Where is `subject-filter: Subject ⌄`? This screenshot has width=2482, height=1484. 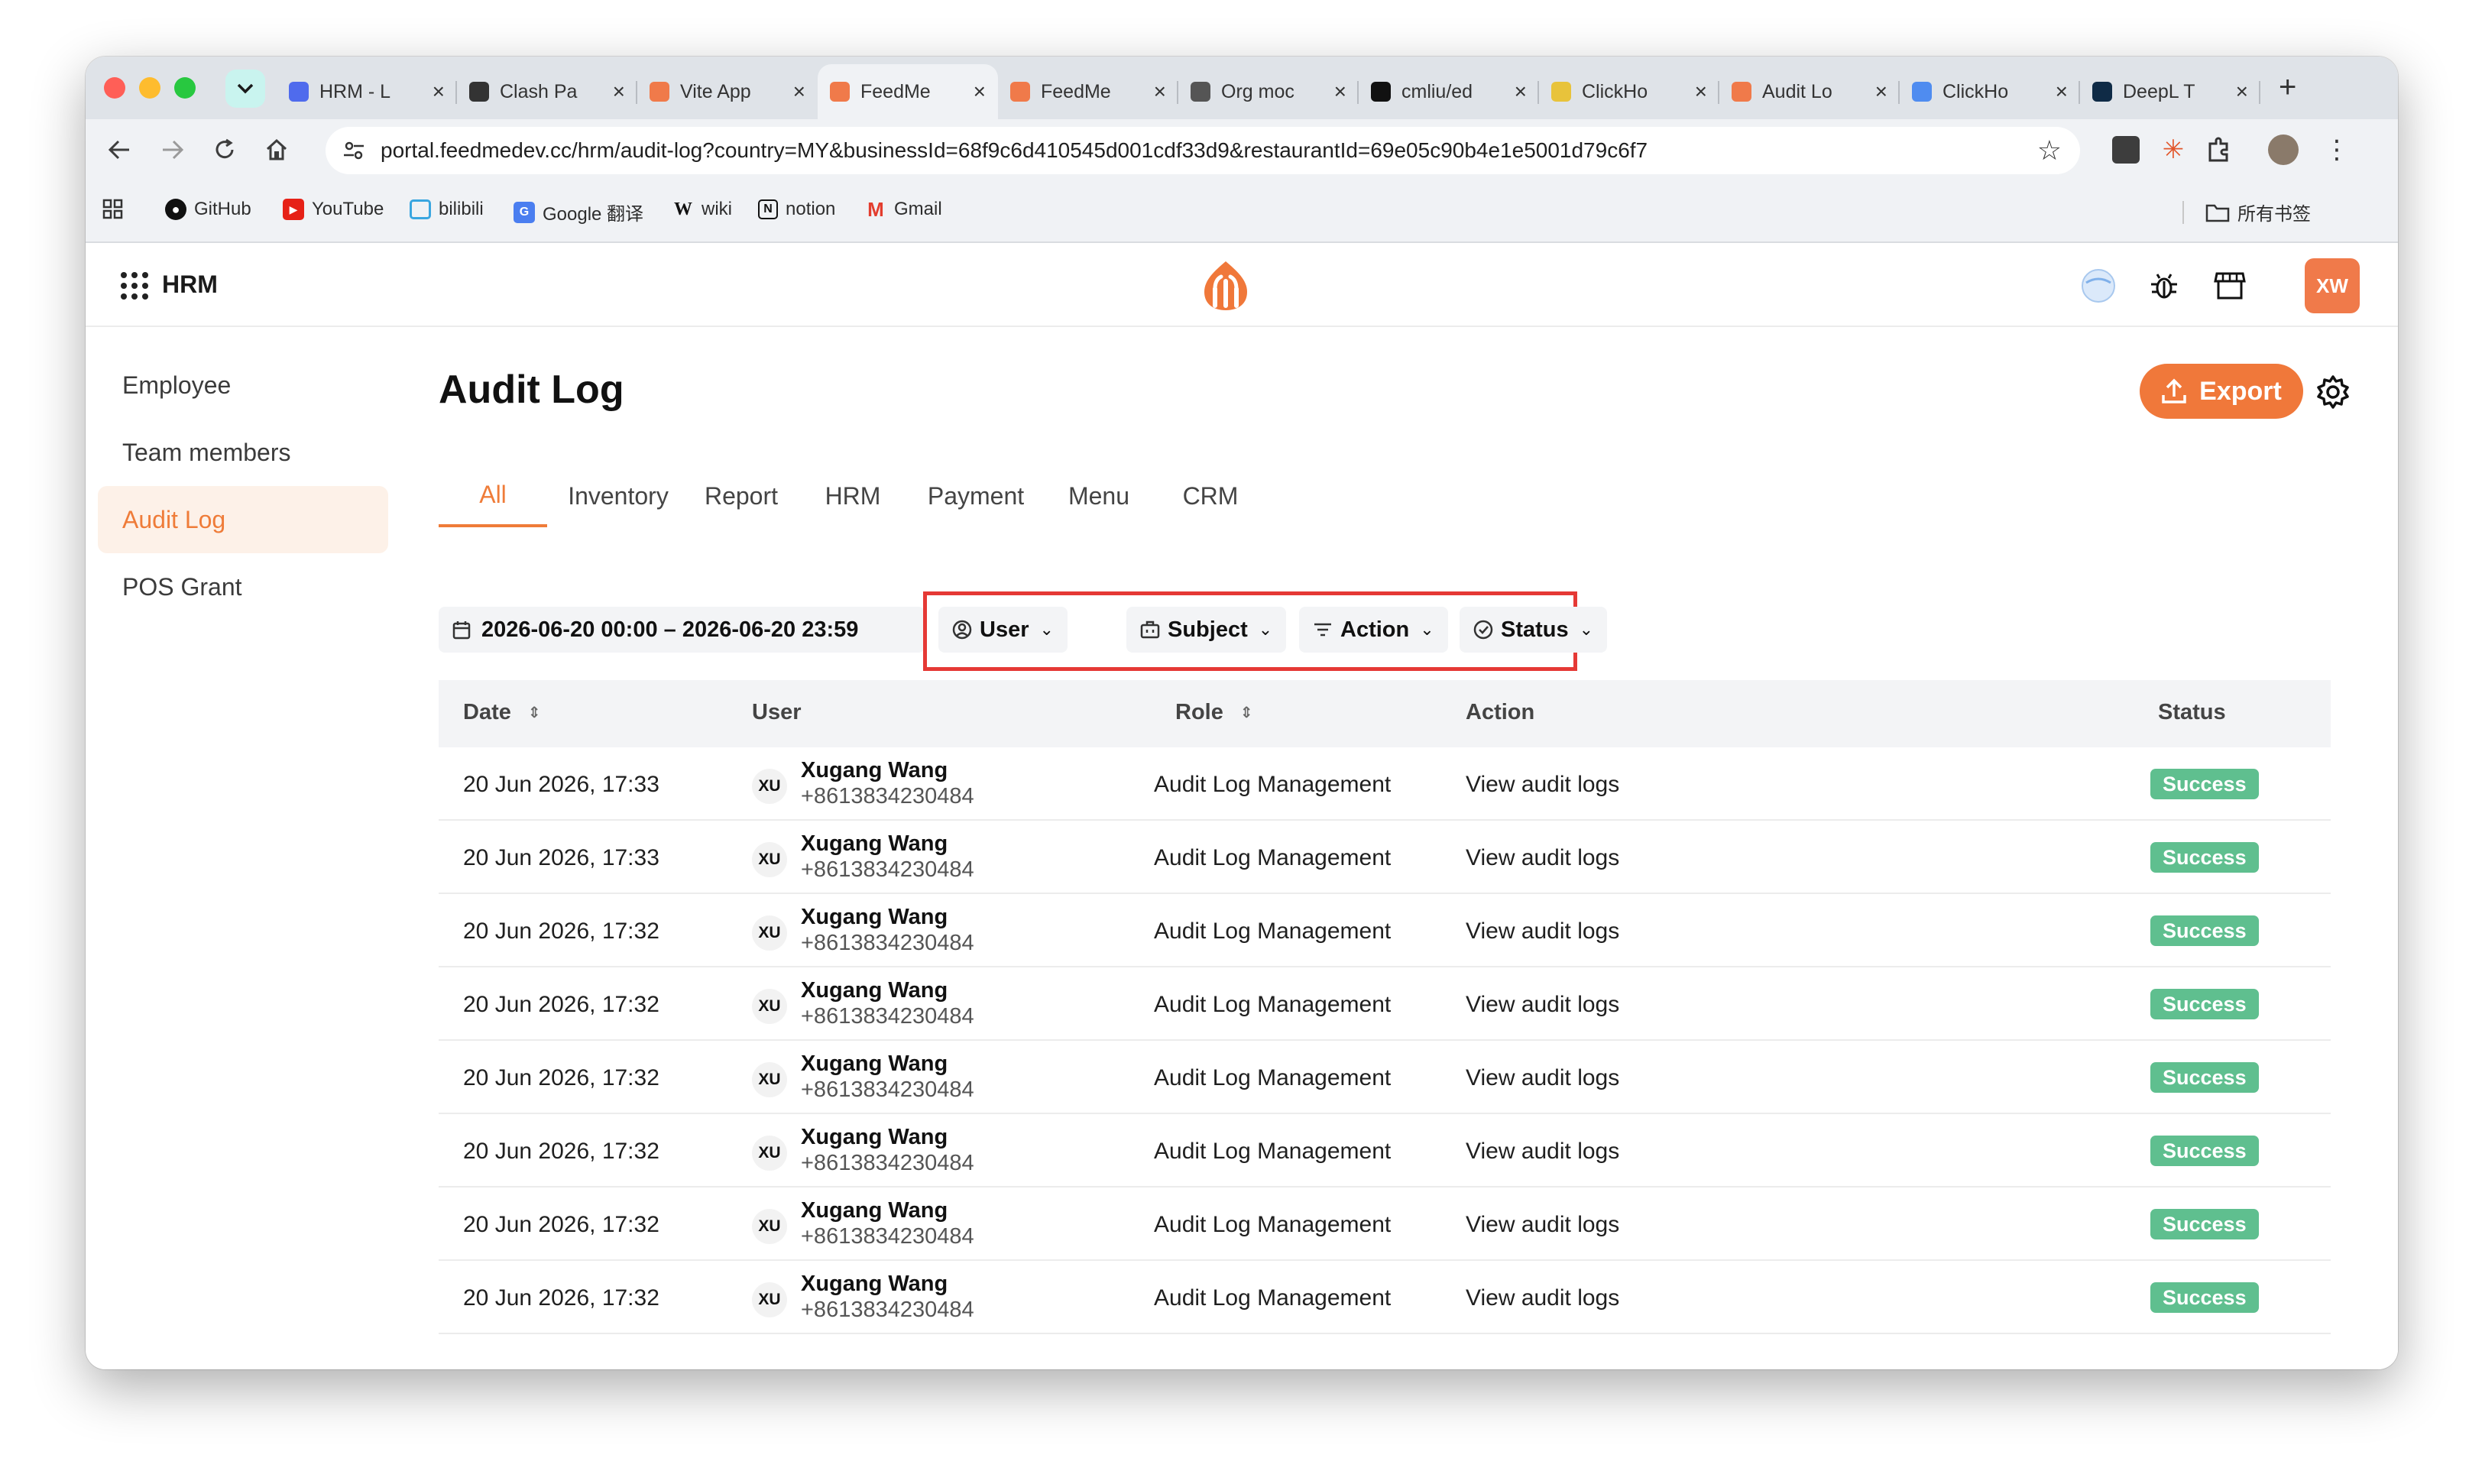
subject-filter: Subject ⌄ is located at coordinates (1206, 630).